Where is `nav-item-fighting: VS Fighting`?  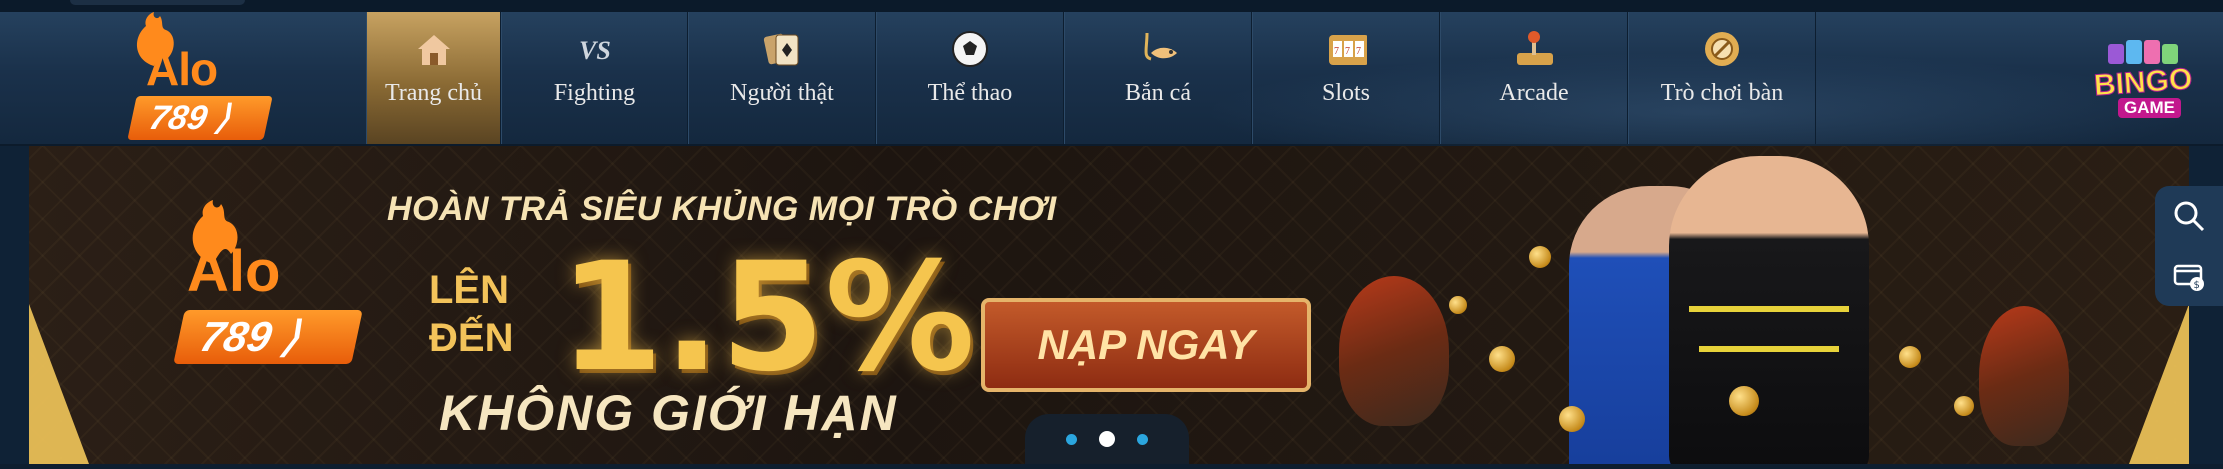 nav-item-fighting: VS Fighting is located at coordinates (594, 78).